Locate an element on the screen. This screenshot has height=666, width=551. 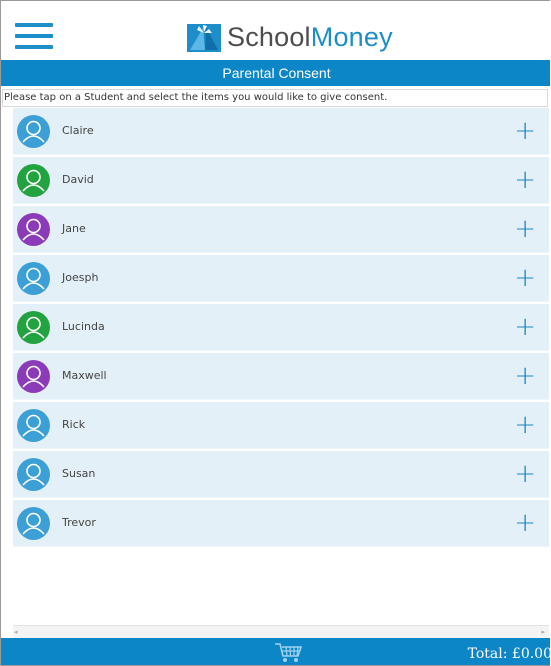
student-name: Trevor is located at coordinates (79, 522).